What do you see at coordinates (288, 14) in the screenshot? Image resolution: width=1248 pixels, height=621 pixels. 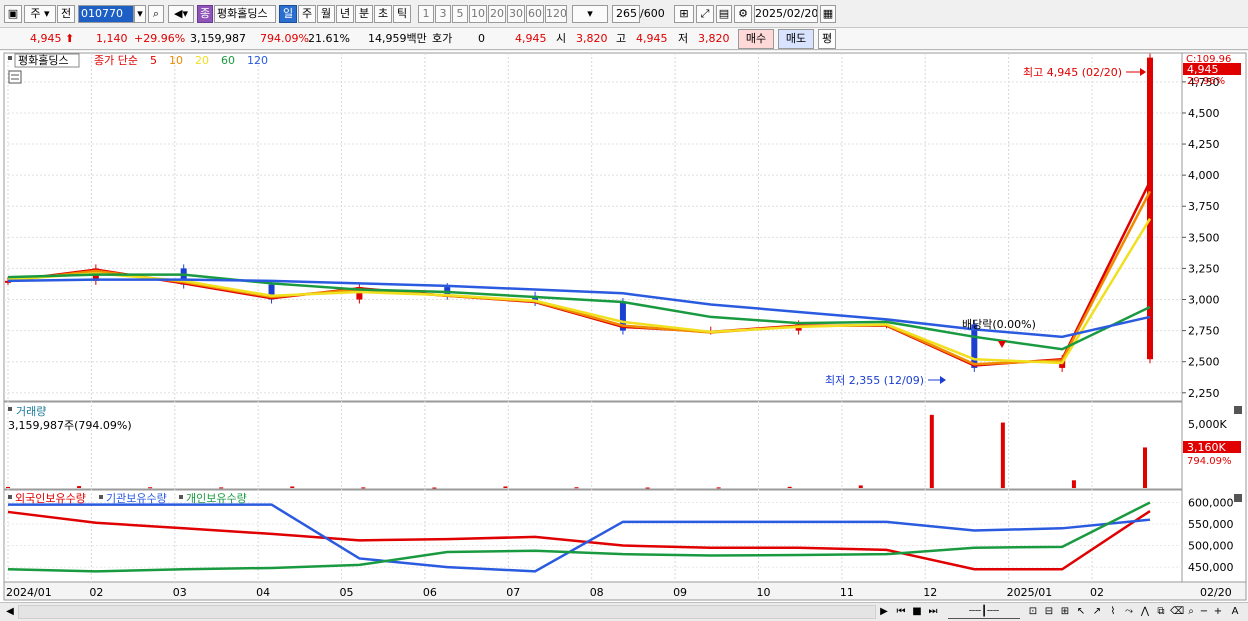 I see `period-button: 일` at bounding box center [288, 14].